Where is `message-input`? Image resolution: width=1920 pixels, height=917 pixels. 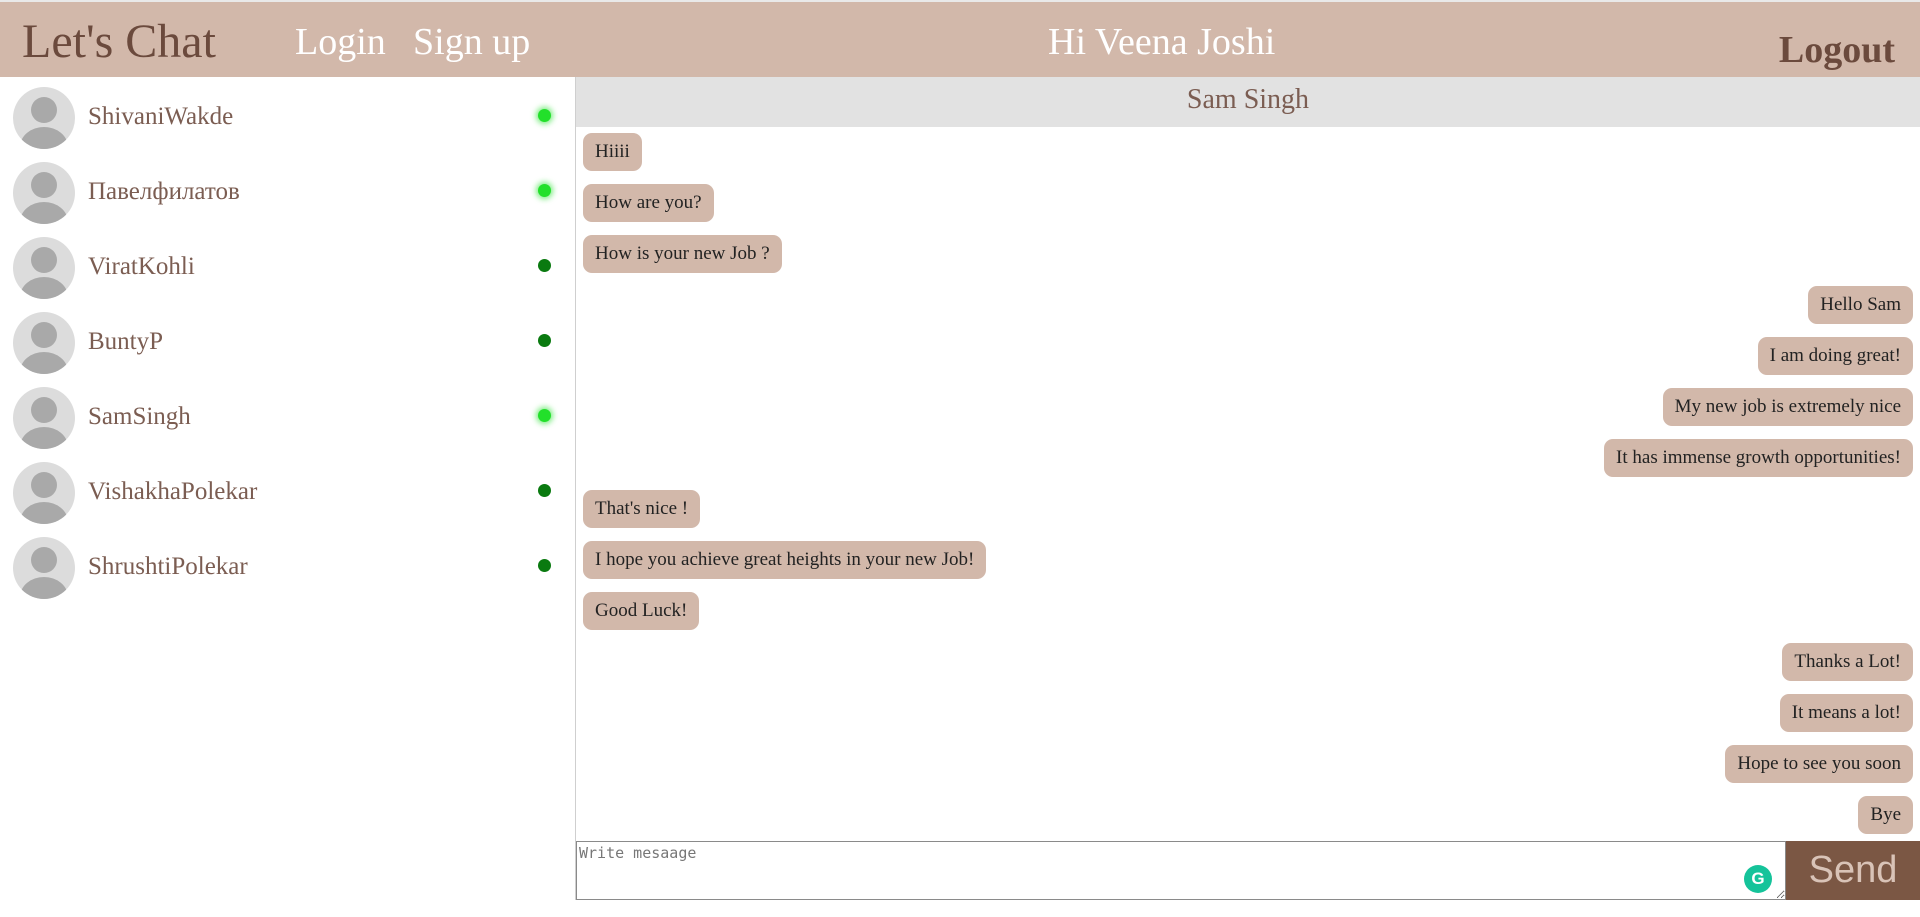
message-input is located at coordinates (1181, 870).